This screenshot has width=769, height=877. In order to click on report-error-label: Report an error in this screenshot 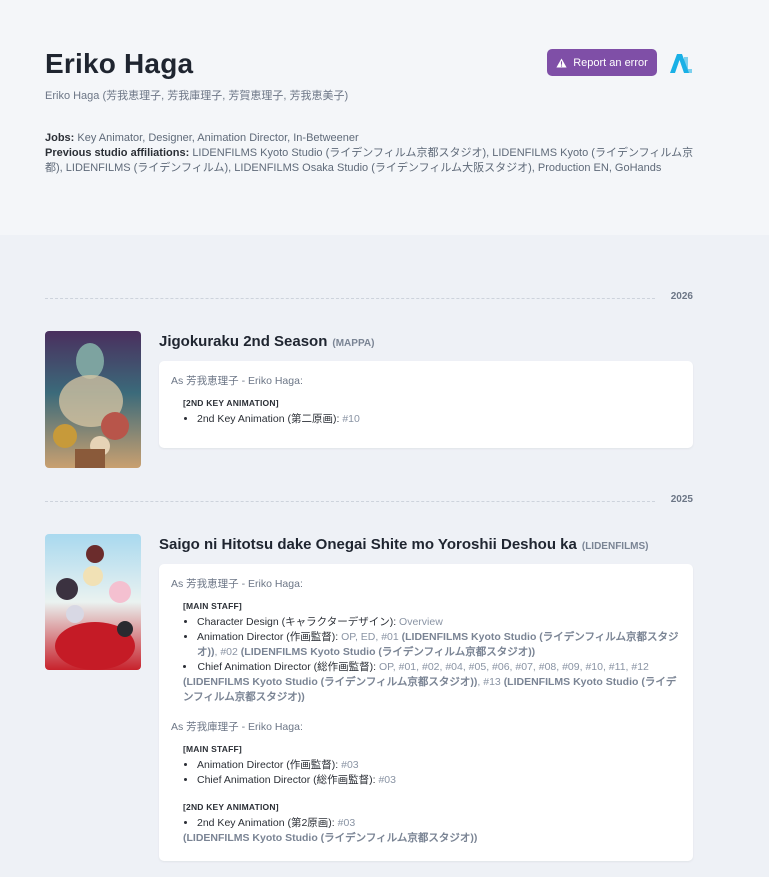, I will do `click(610, 62)`.